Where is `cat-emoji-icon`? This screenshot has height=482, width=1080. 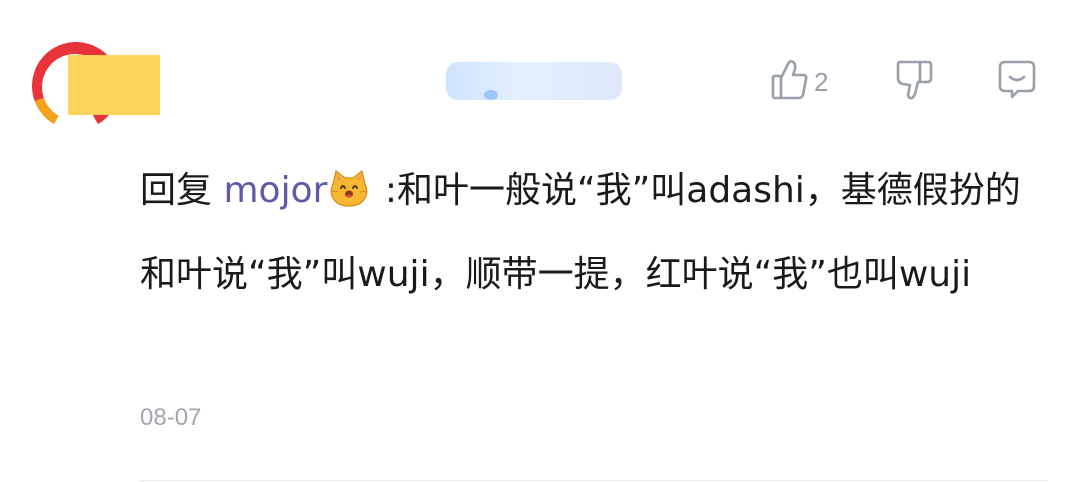
cat-emoji-icon is located at coordinates (349, 197).